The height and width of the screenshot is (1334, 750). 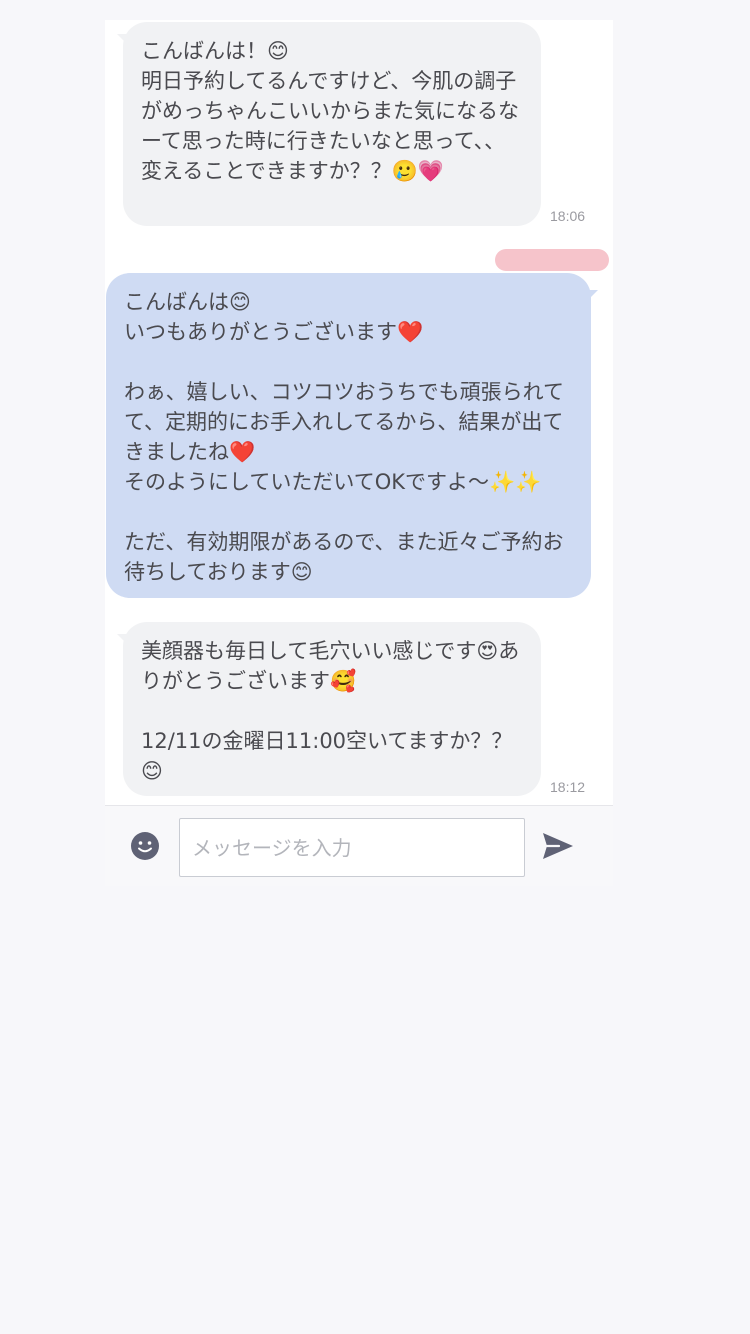 What do you see at coordinates (568, 787) in the screenshot?
I see `message-timestamp: 18:12` at bounding box center [568, 787].